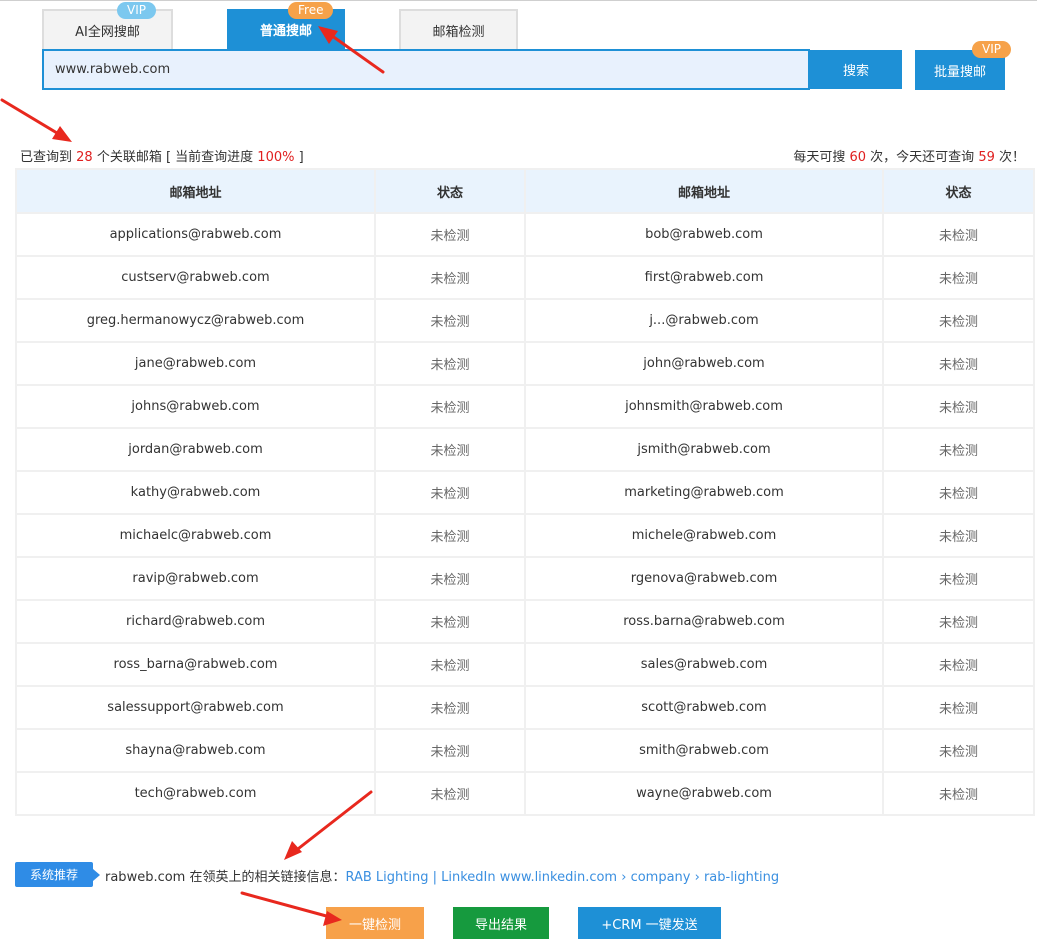 This screenshot has width=1037, height=939. What do you see at coordinates (276, 157) in the screenshot?
I see `query-progress: 100%` at bounding box center [276, 157].